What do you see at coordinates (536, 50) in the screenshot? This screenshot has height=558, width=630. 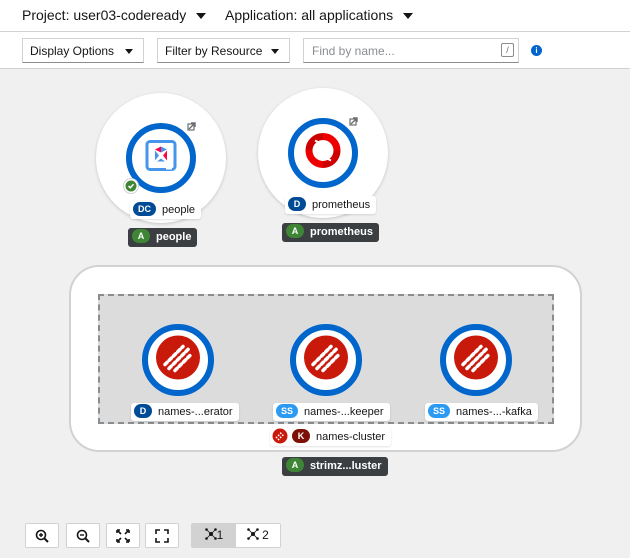 I see `info-circle-icon: i` at bounding box center [536, 50].